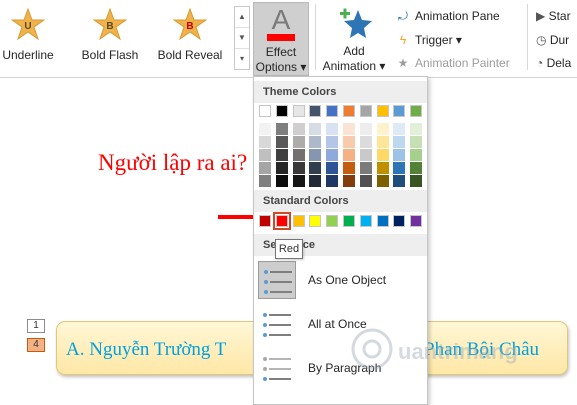 The width and height of the screenshot is (577, 405). Describe the element at coordinates (36, 326) in the screenshot. I see `animation-sequence-number: 1` at that location.